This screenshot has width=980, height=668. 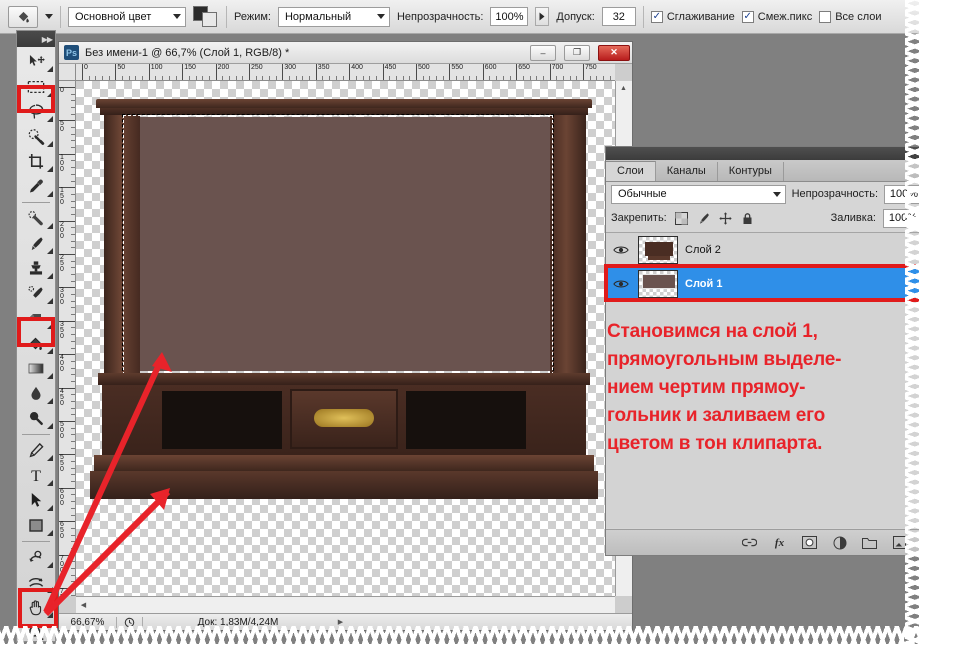 I want to click on maximize-button: ❐, so click(x=577, y=52).